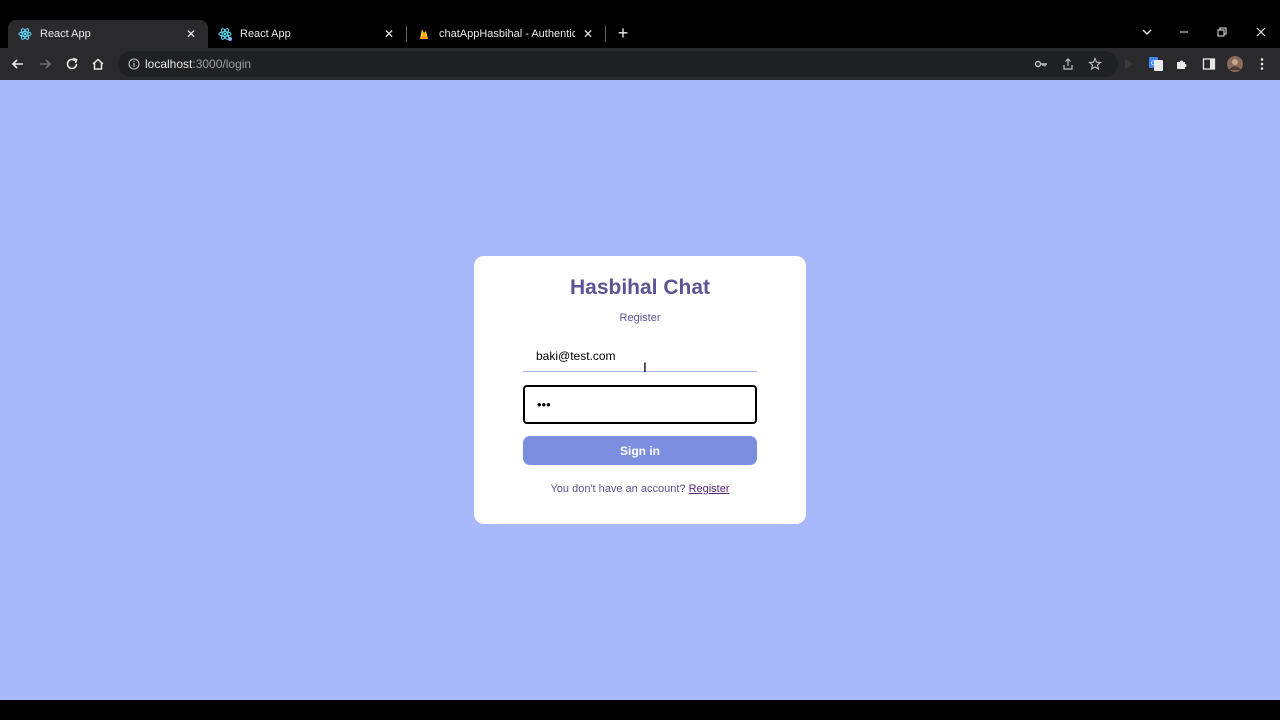 The height and width of the screenshot is (720, 1280). I want to click on sign-in-button: Sign in, so click(640, 450).